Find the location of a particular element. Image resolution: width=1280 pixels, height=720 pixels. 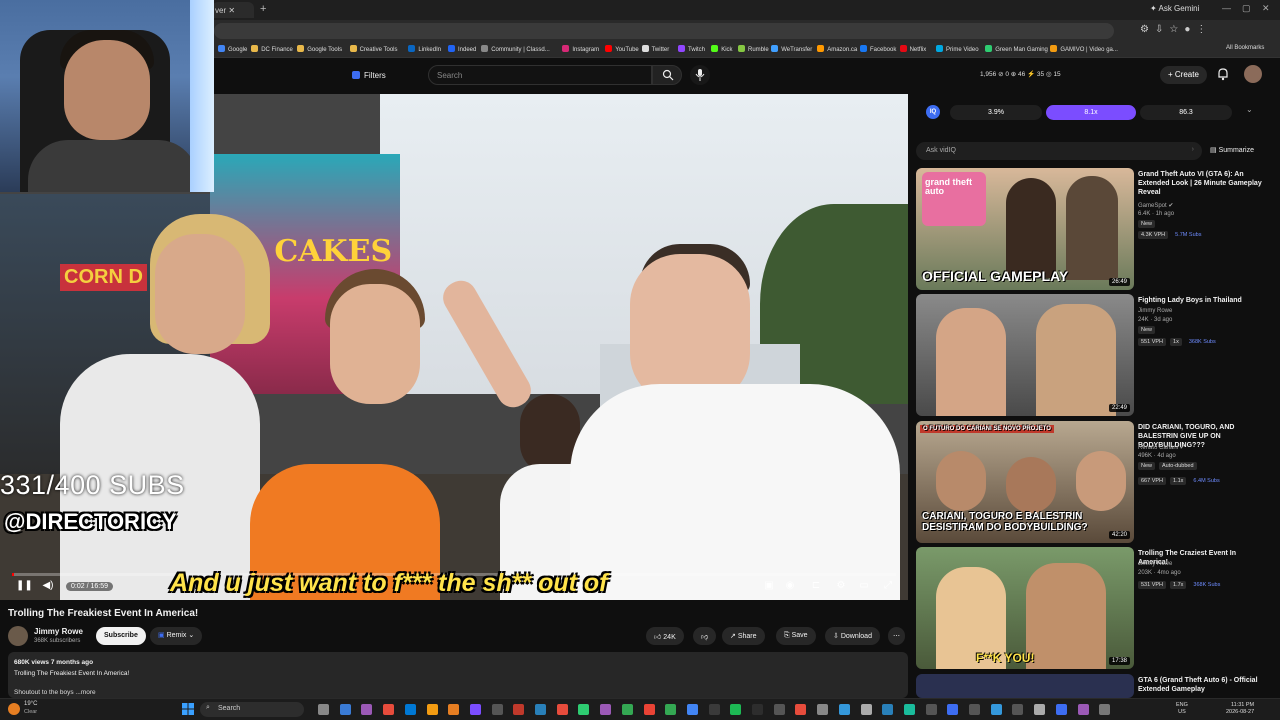

windows-start-icon is located at coordinates (188, 709).